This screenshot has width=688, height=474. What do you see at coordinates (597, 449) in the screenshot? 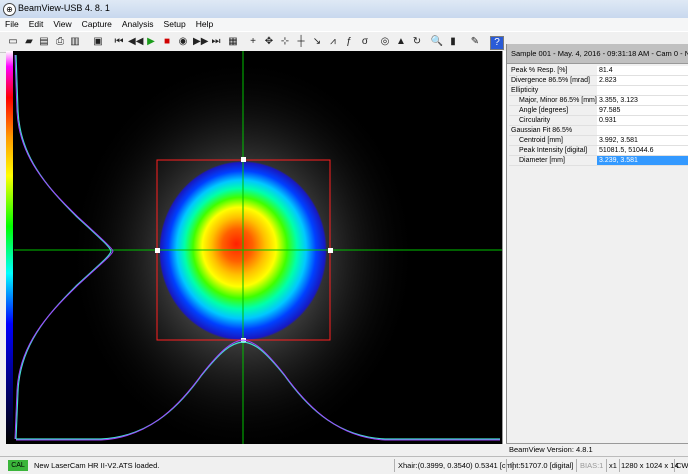
I see `version-bar: BeamView Version: 4.8.1` at bounding box center [597, 449].